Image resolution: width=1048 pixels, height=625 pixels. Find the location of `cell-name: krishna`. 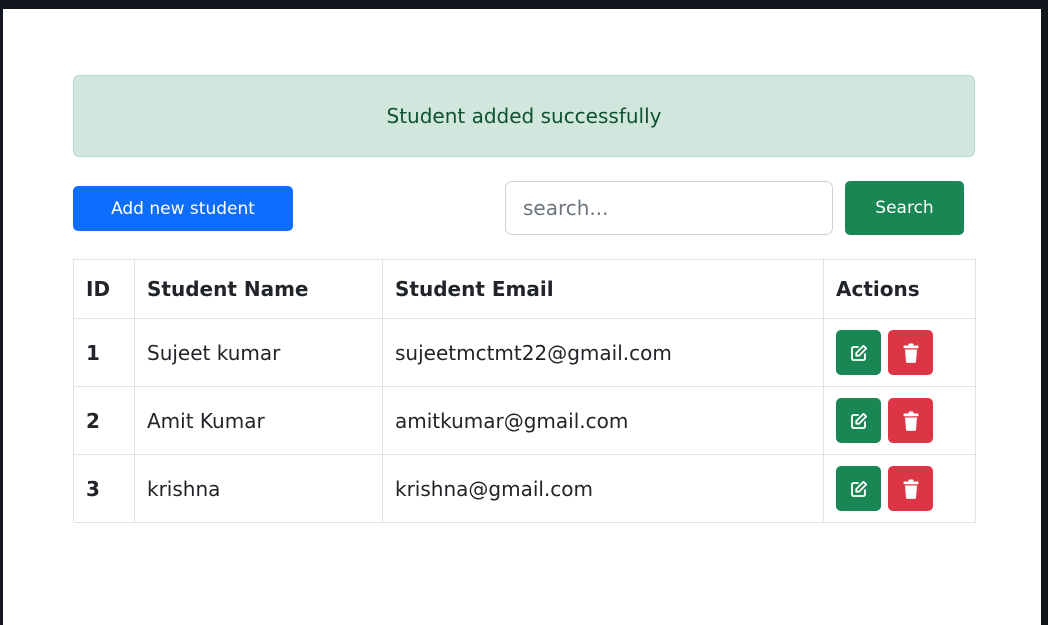

cell-name: krishna is located at coordinates (258, 488).